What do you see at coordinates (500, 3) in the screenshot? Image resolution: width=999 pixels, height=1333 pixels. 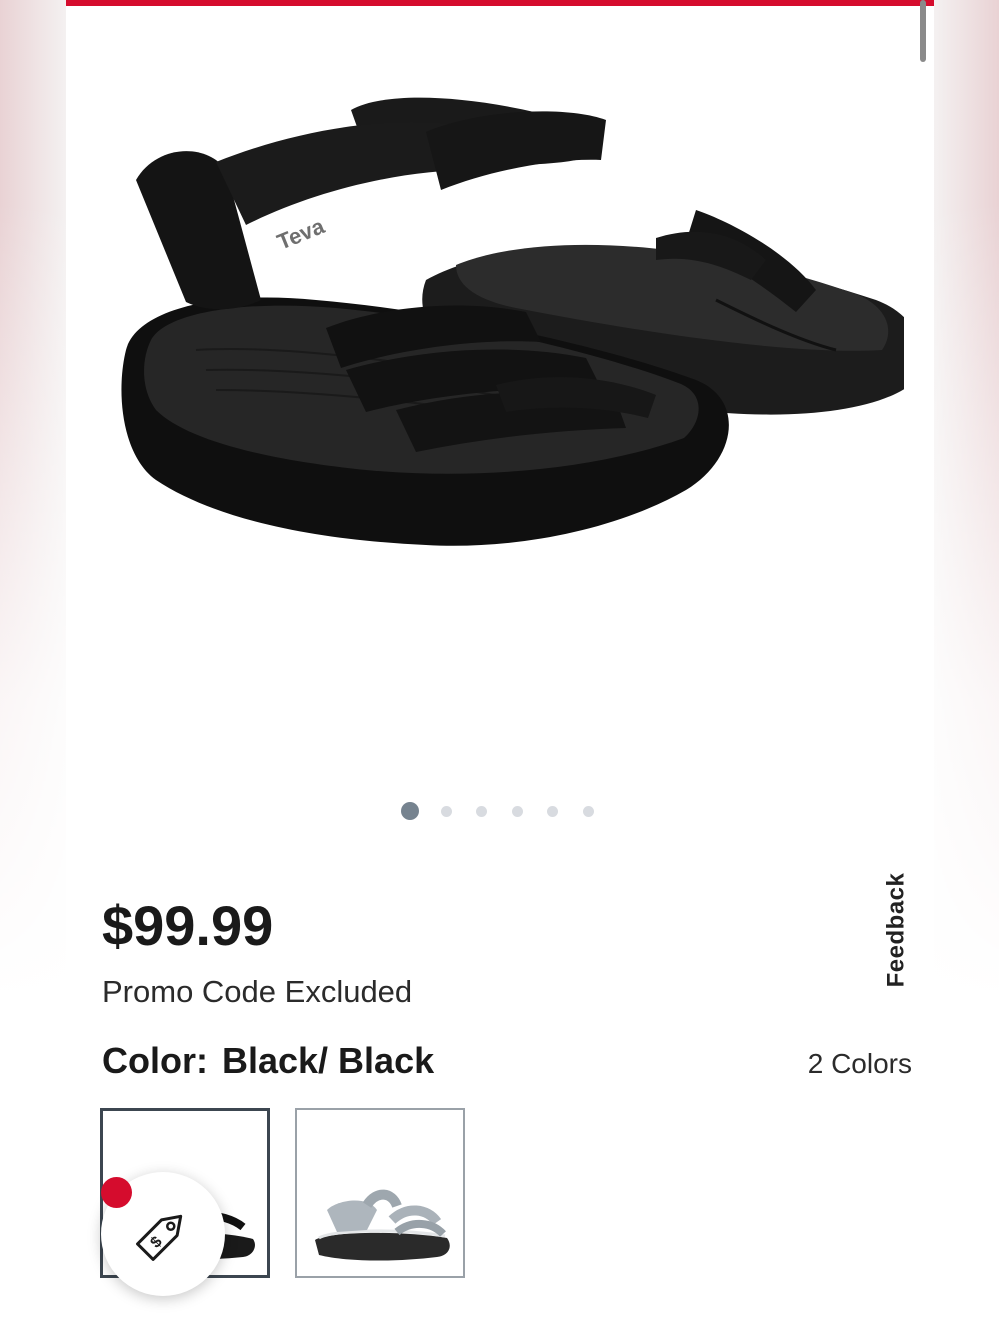 I see `top-accent-bar` at bounding box center [500, 3].